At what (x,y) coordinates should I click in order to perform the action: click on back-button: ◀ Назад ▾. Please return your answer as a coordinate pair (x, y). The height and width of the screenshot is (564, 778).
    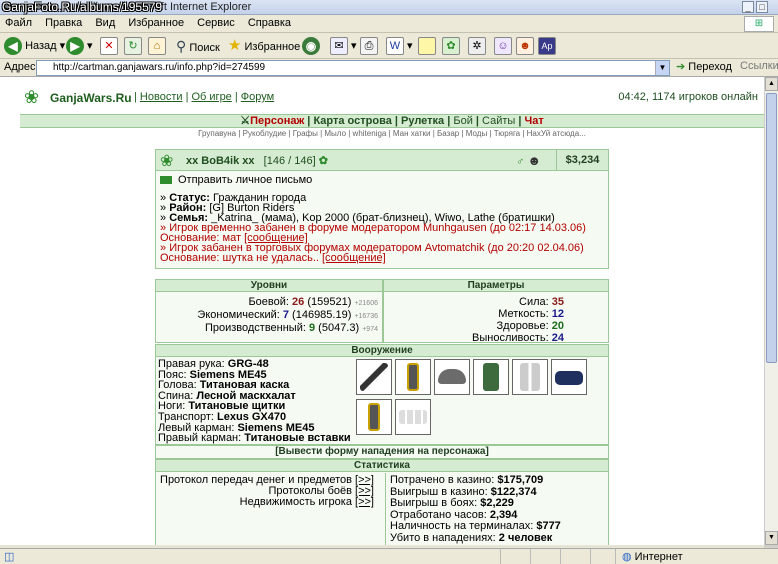
    Looking at the image, I should click on (34, 46).